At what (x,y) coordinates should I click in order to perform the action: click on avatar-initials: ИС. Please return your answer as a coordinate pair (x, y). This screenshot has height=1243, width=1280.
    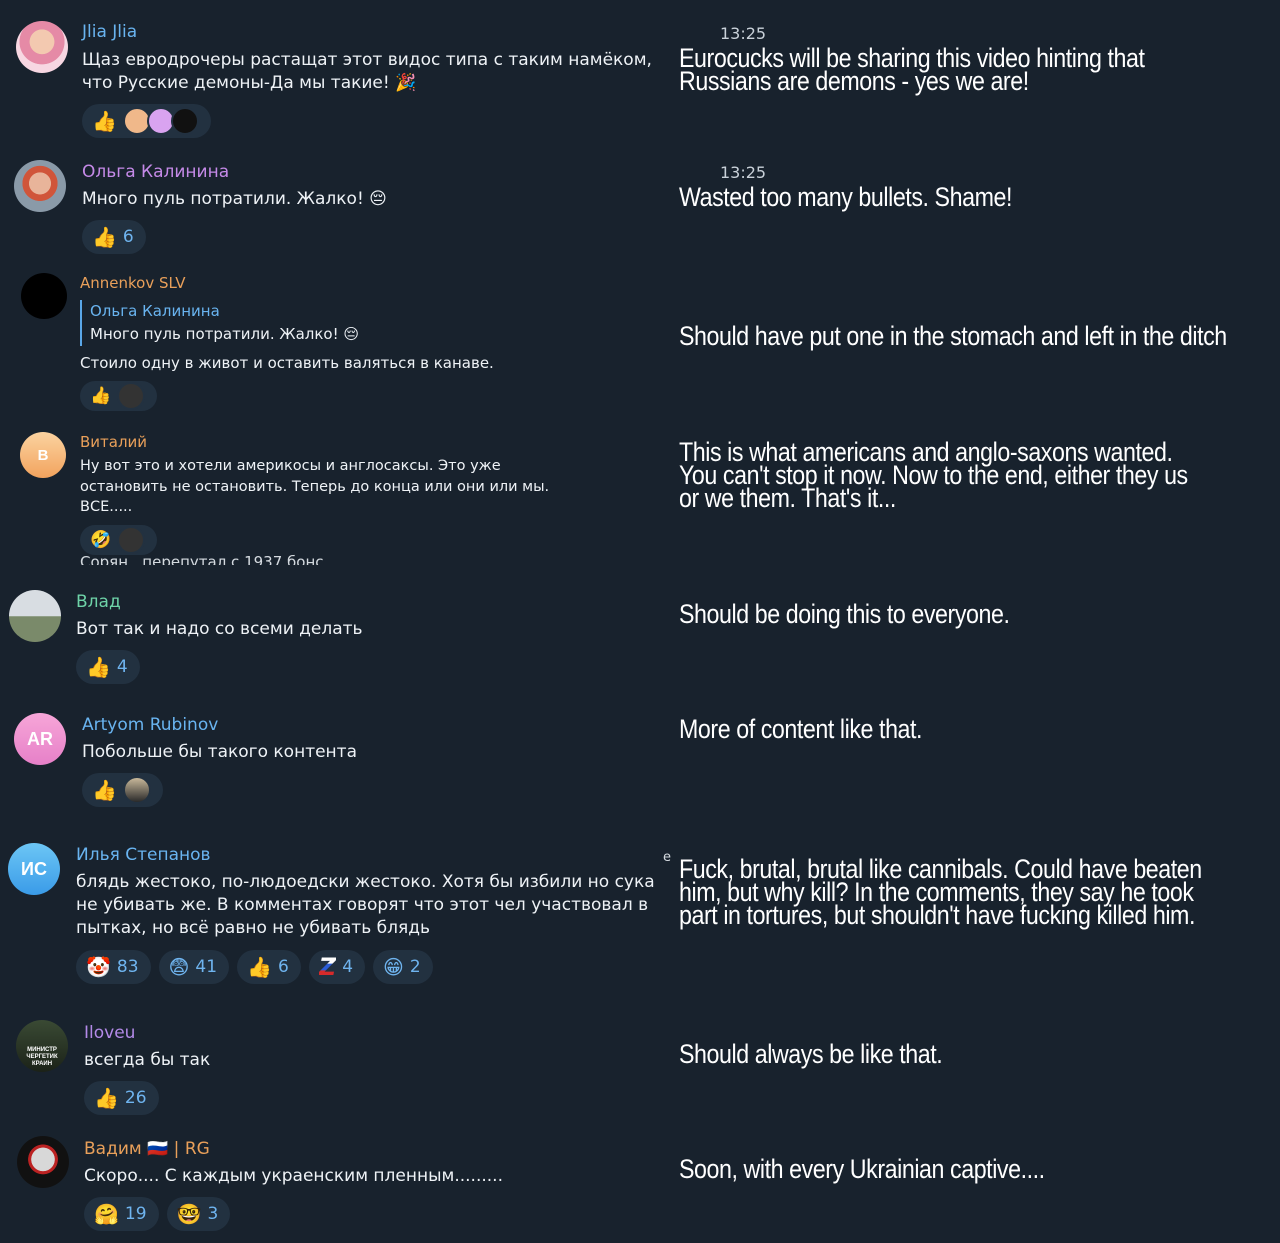
    Looking at the image, I should click on (34, 868).